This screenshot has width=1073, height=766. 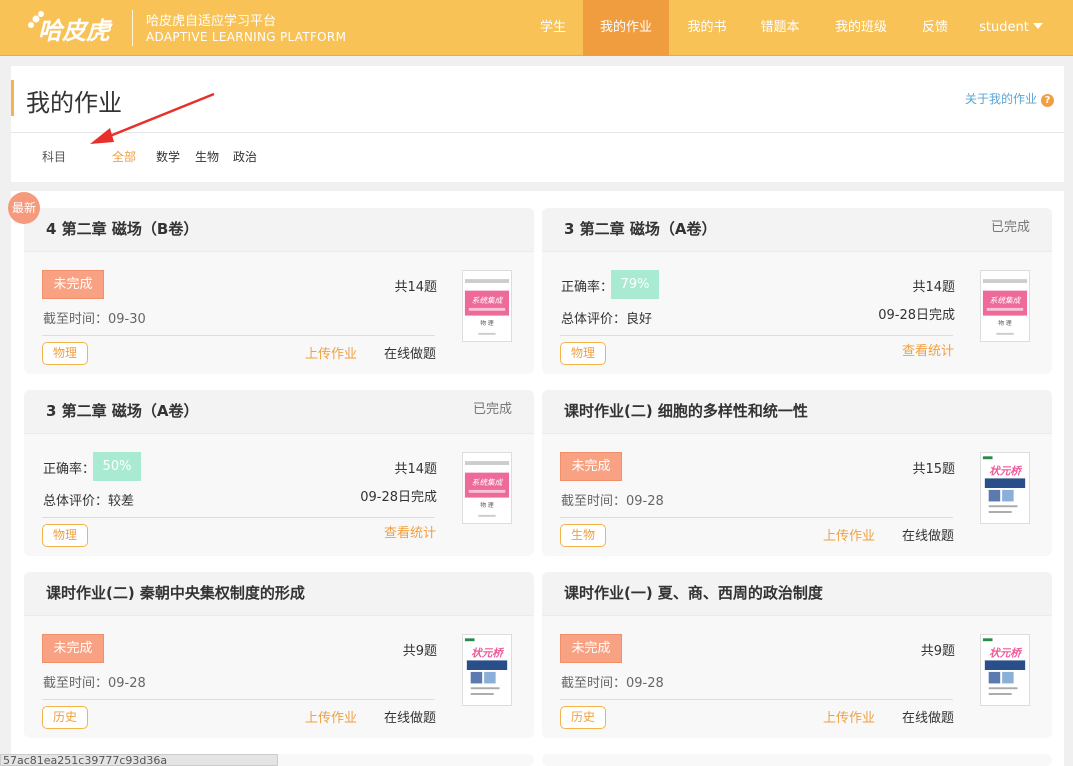 I want to click on filter-politics: 政治, so click(x=245, y=156).